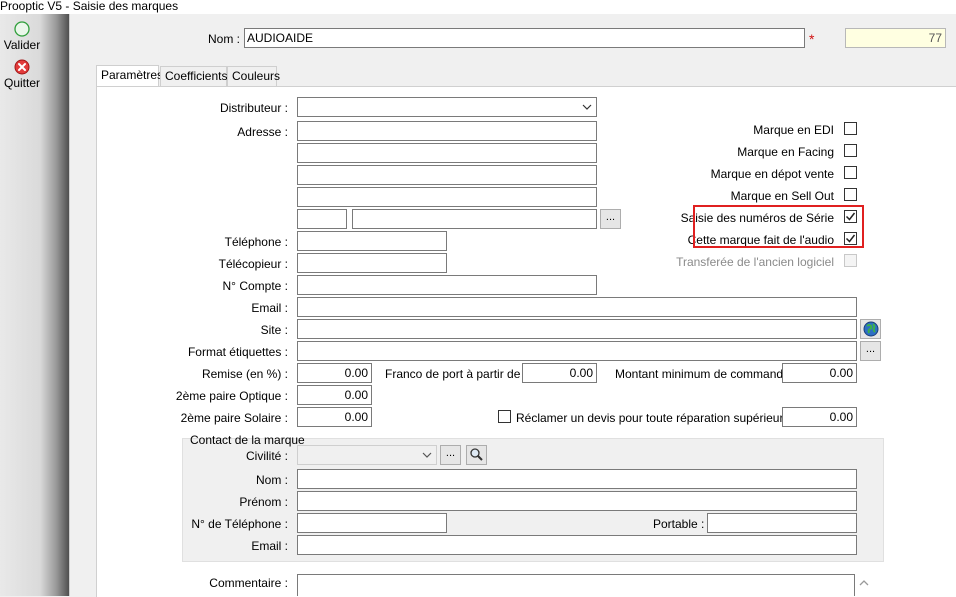  Describe the element at coordinates (577, 329) in the screenshot. I see `site-input` at that location.